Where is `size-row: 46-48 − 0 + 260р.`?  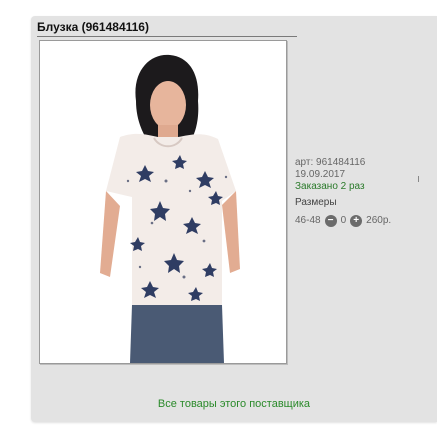
size-row: 46-48 − 0 + 260р. is located at coordinates (343, 221).